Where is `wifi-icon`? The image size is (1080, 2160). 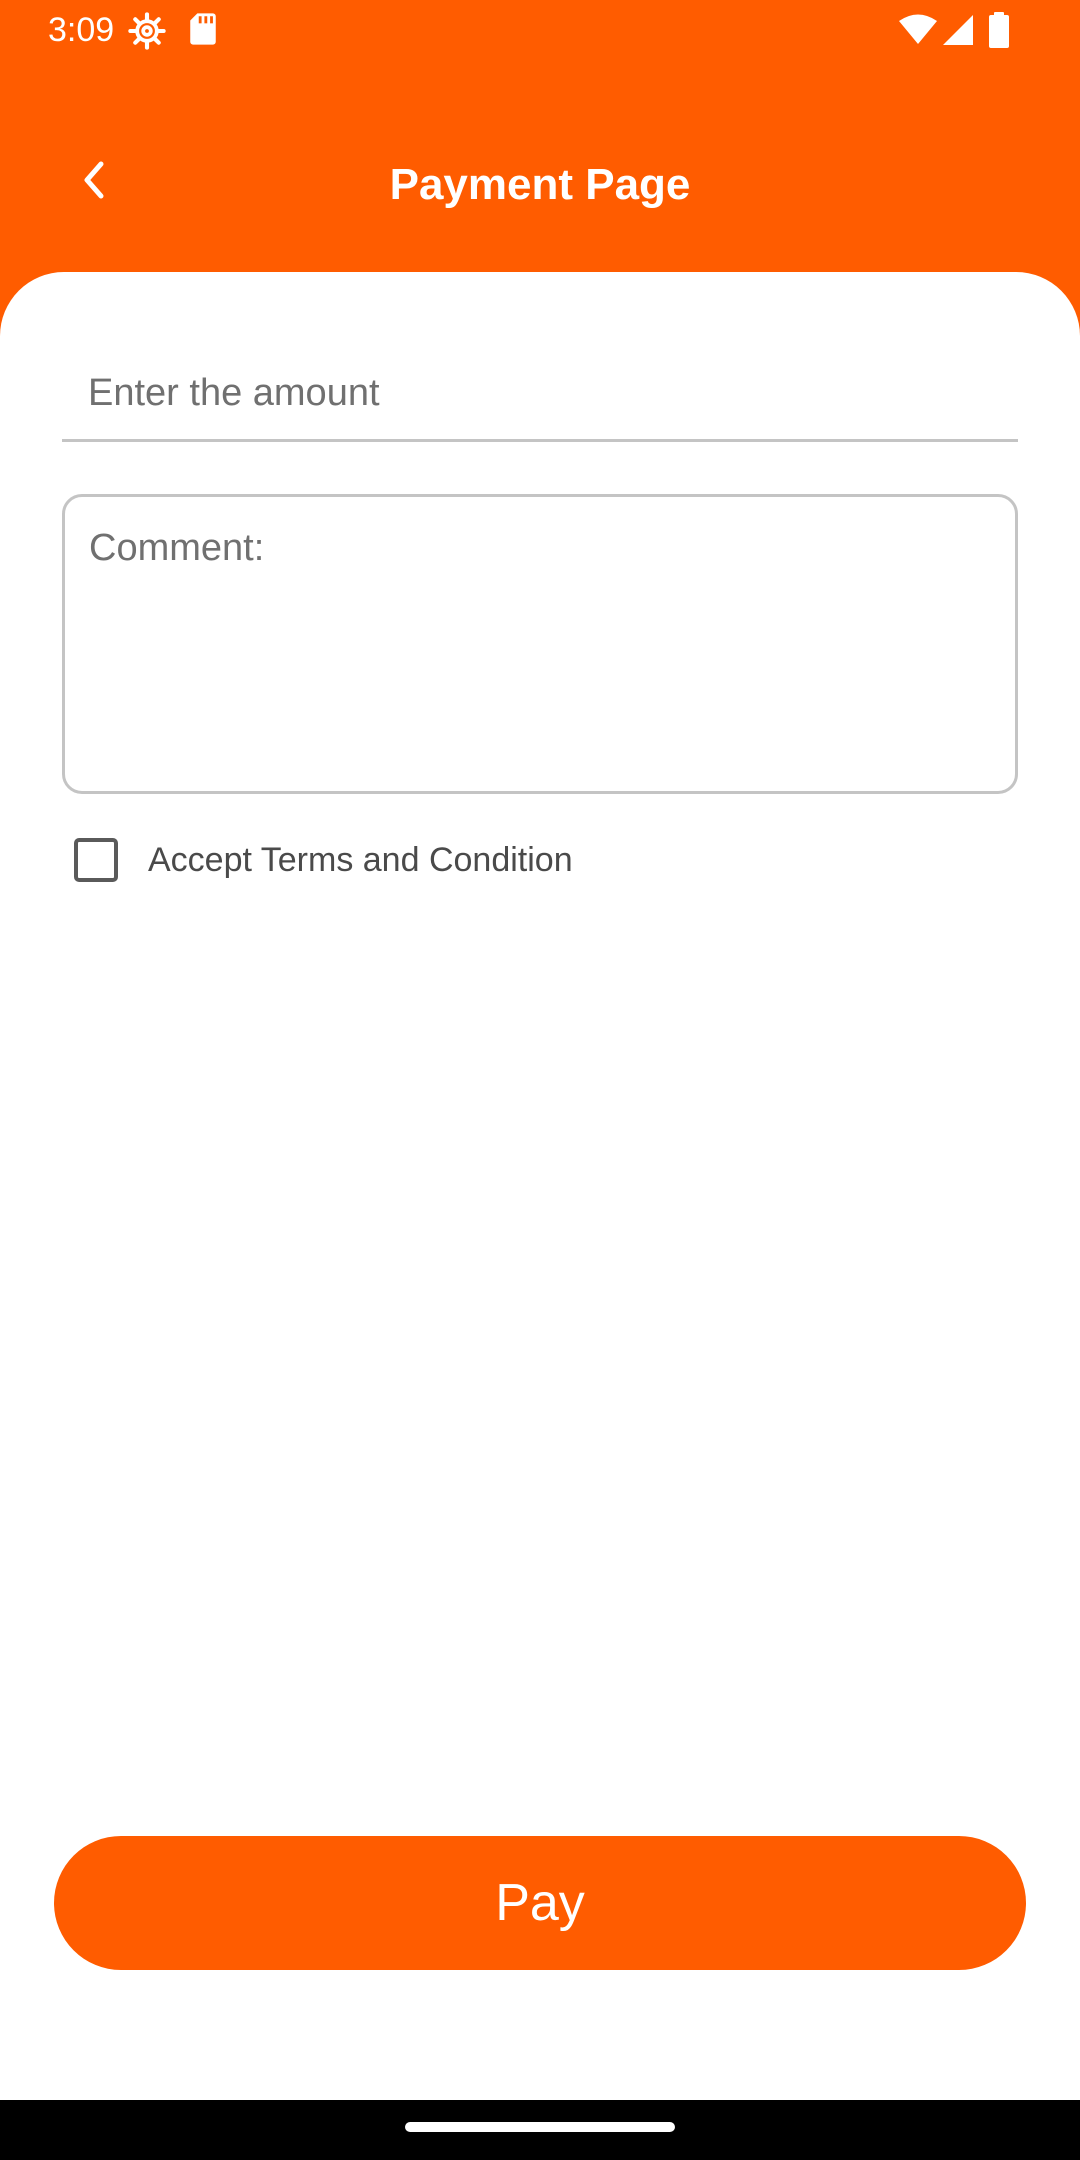
wifi-icon is located at coordinates (918, 32).